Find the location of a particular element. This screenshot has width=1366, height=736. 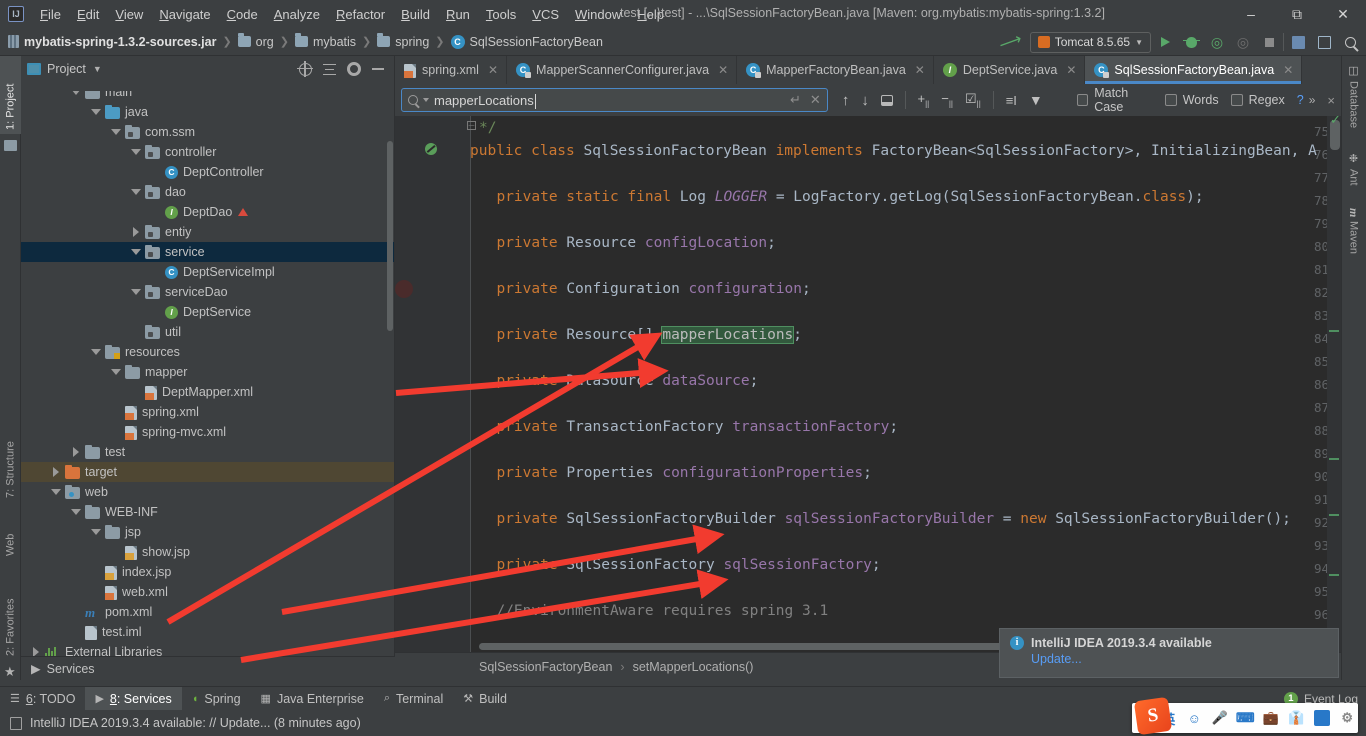

run-with-coverage-button: ◎ is located at coordinates (1217, 42).